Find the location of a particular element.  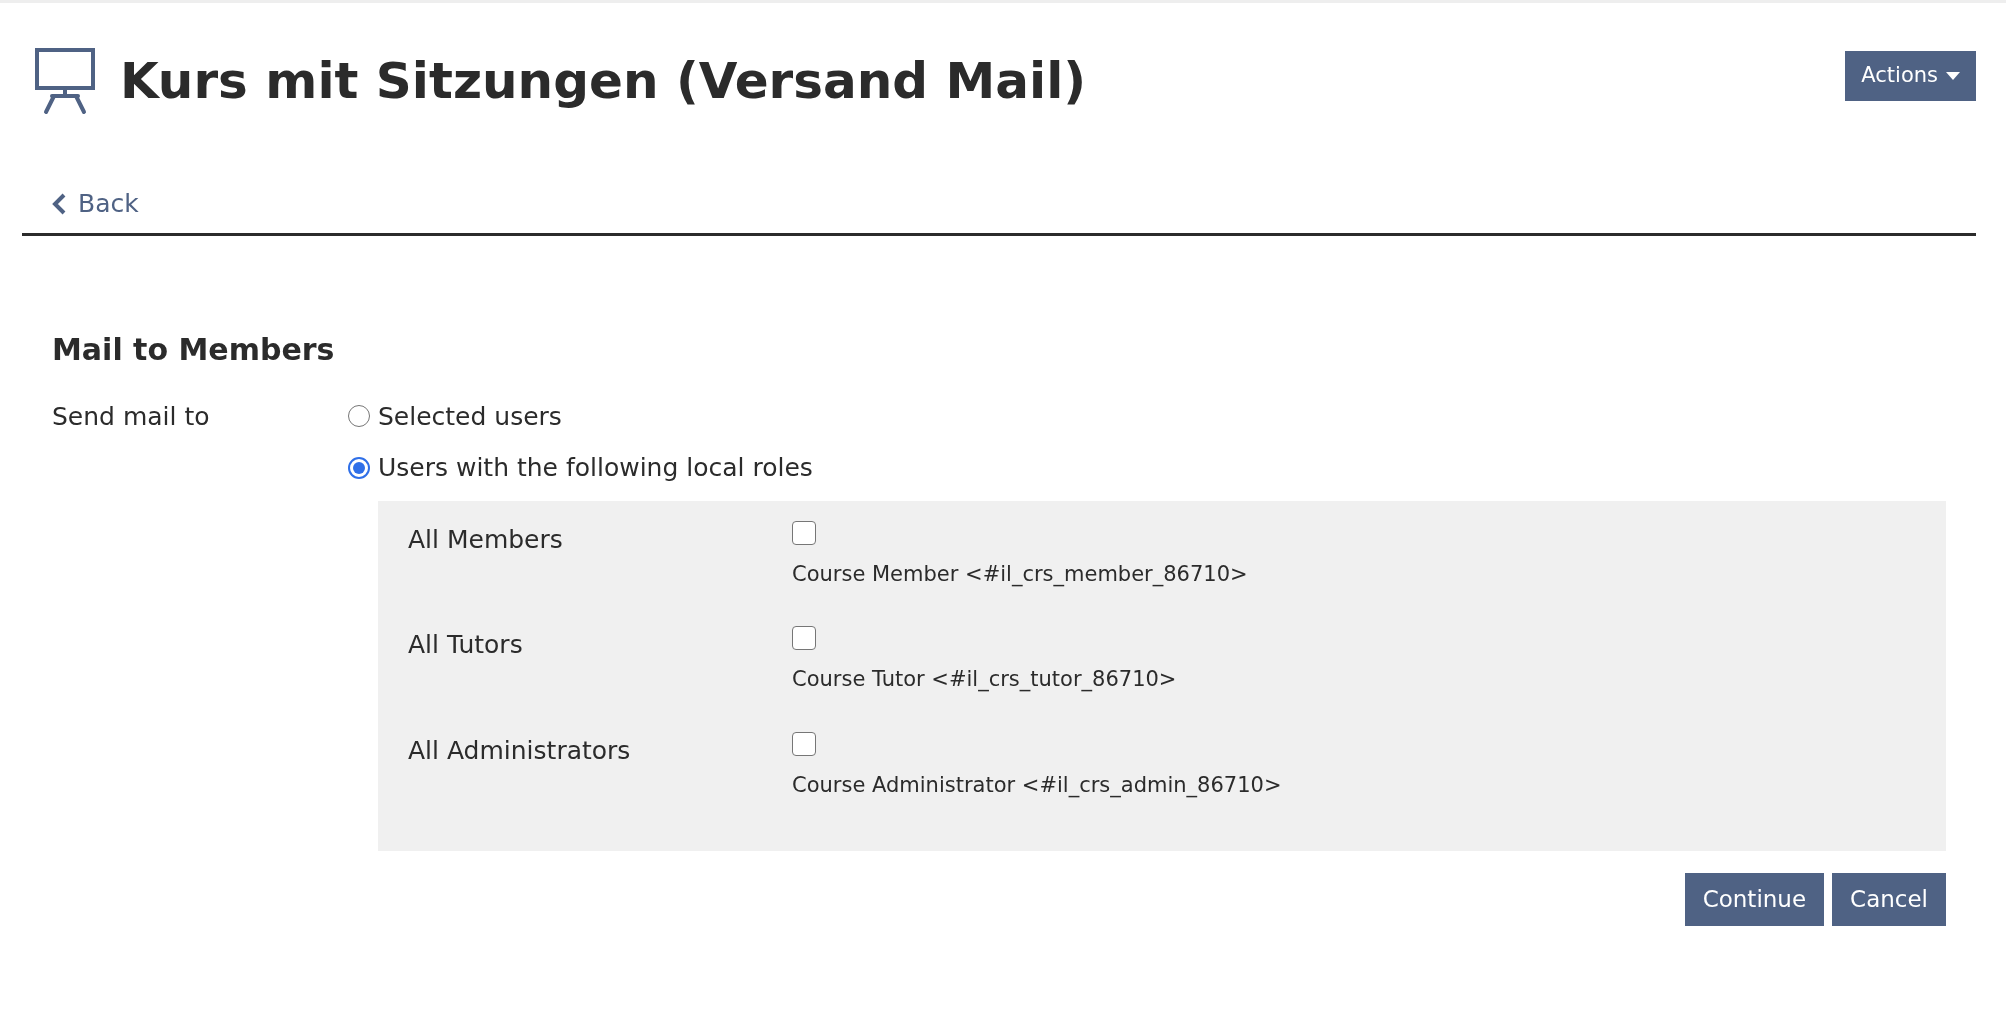

caret-icon is located at coordinates (1953, 75).